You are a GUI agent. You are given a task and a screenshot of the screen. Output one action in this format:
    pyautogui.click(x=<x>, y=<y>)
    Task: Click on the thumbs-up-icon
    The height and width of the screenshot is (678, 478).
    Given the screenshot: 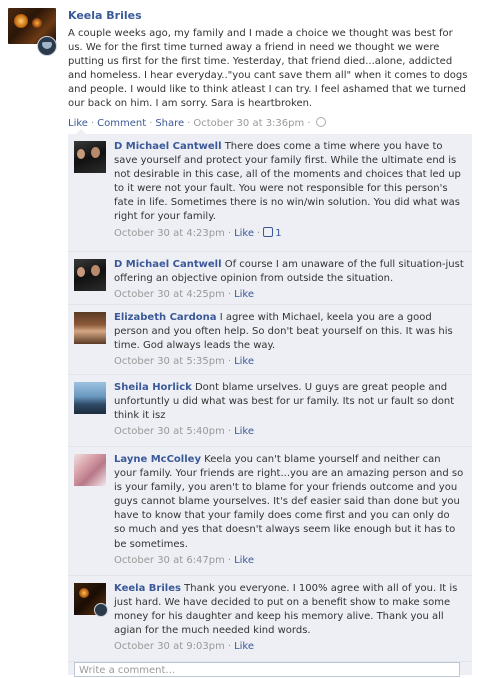 What is the action you would take?
    pyautogui.click(x=268, y=231)
    